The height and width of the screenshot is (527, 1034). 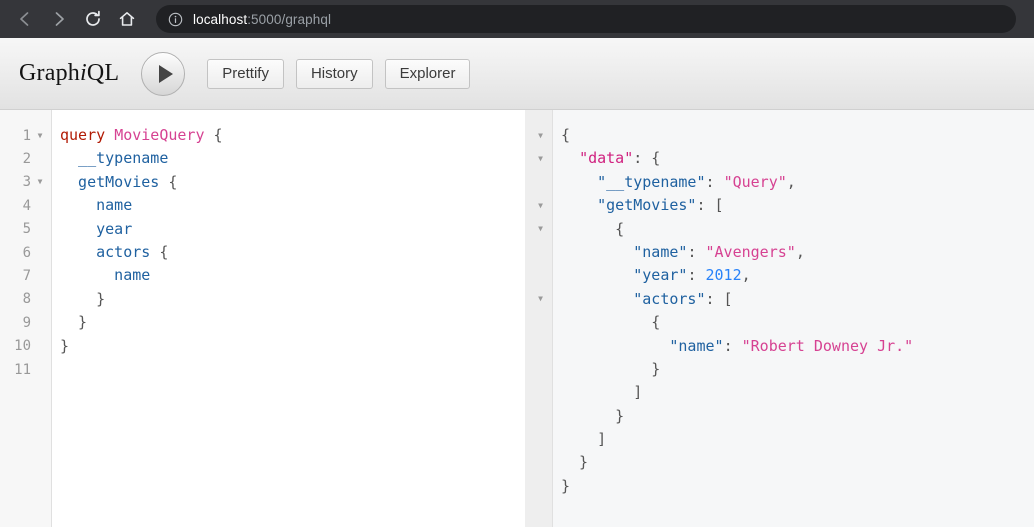 What do you see at coordinates (127, 19) in the screenshot?
I see `home-button` at bounding box center [127, 19].